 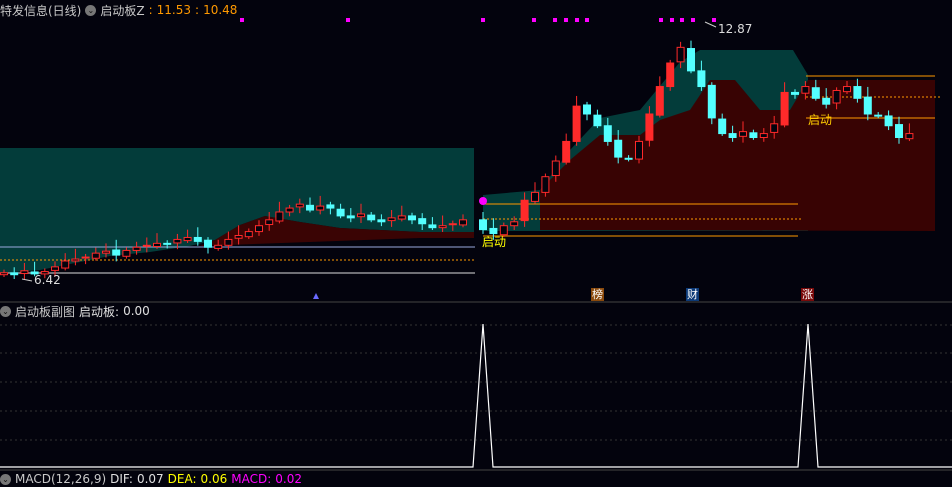 What do you see at coordinates (494, 242) in the screenshot?
I see `start-label-1: 启动` at bounding box center [494, 242].